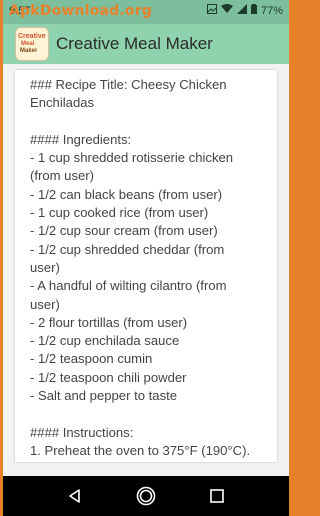  What do you see at coordinates (134, 43) in the screenshot?
I see `app-title: Creative Meal Maker` at bounding box center [134, 43].